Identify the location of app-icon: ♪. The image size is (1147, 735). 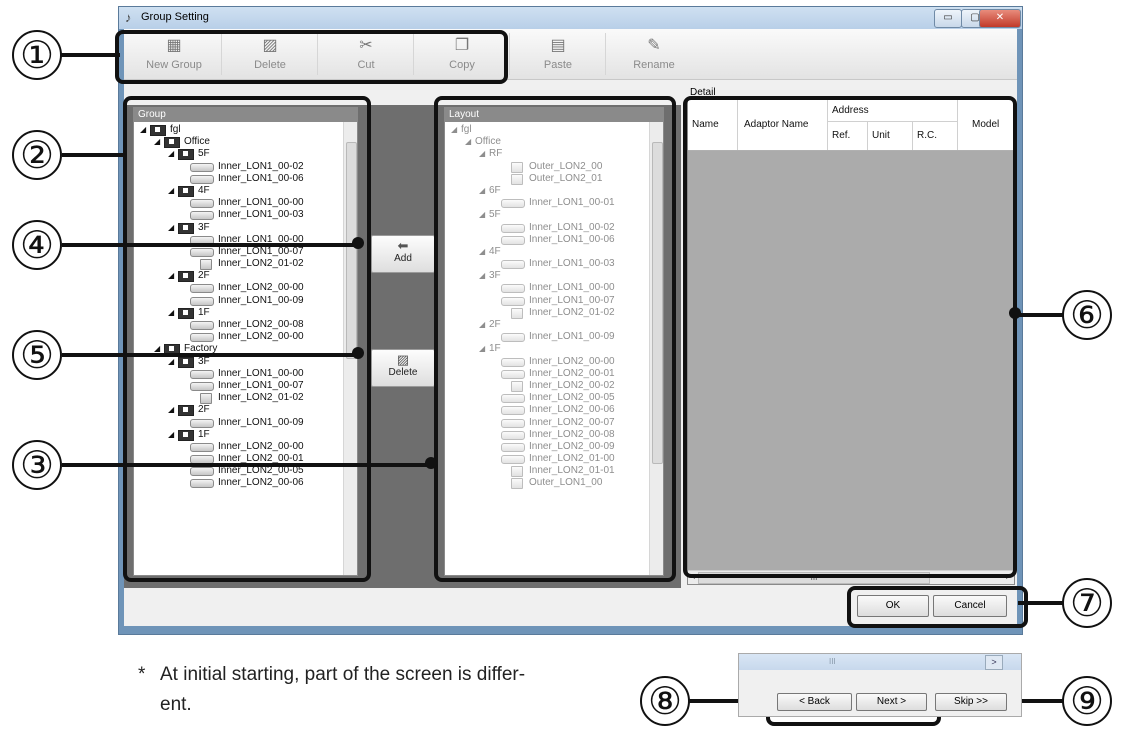
(128, 17).